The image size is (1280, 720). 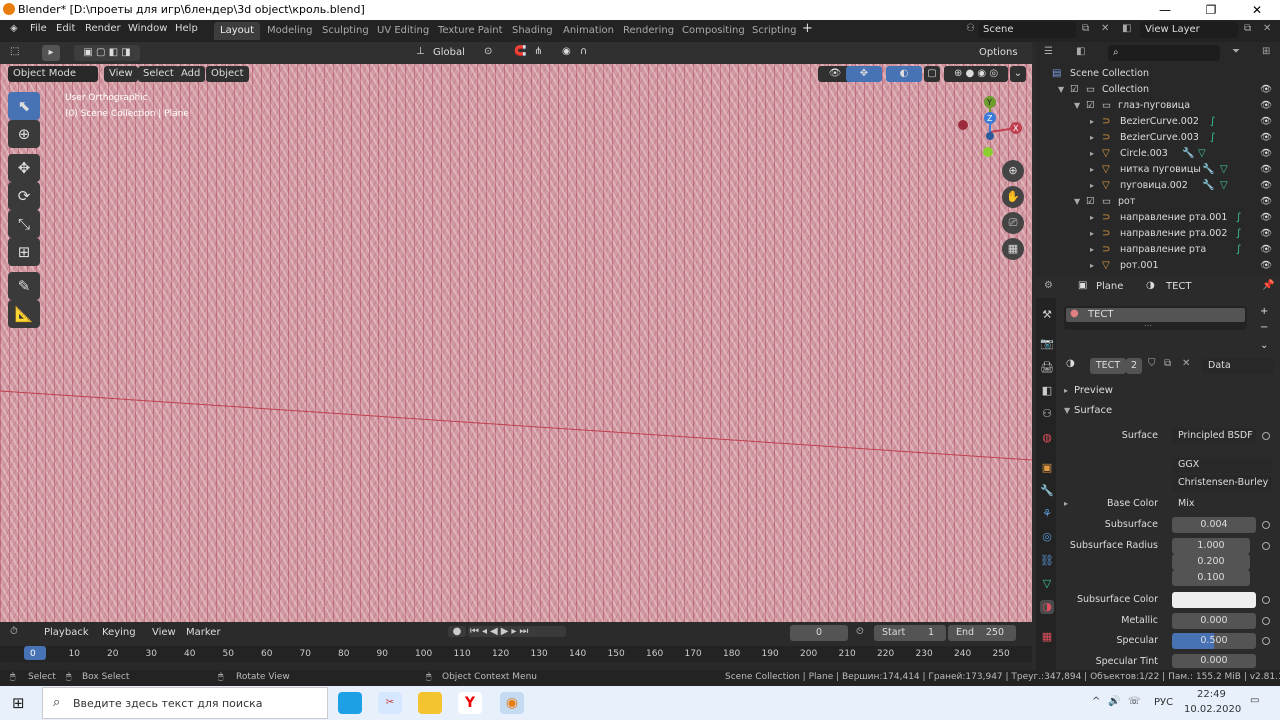 I want to click on pivot-point-icon: ⊙, so click(x=488, y=51).